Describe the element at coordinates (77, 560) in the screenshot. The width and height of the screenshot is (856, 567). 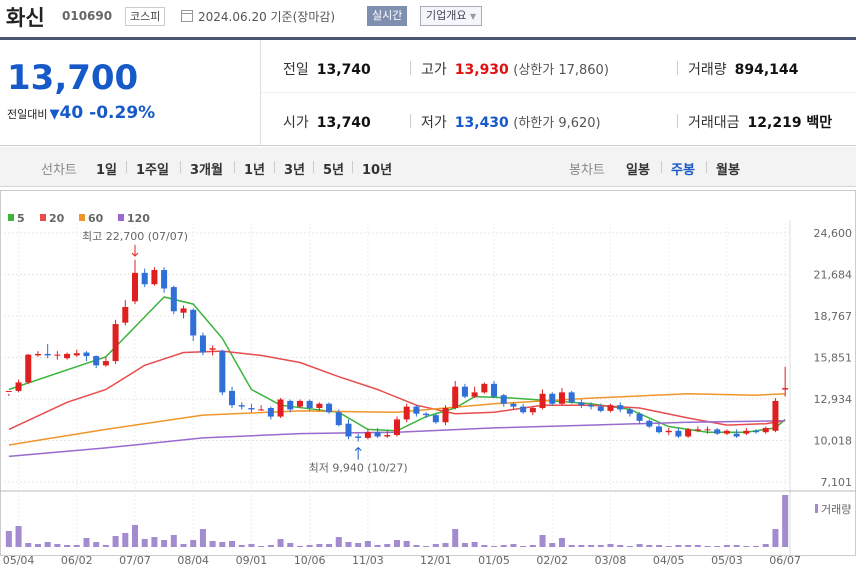
I see `x-tick-label: 06/02` at that location.